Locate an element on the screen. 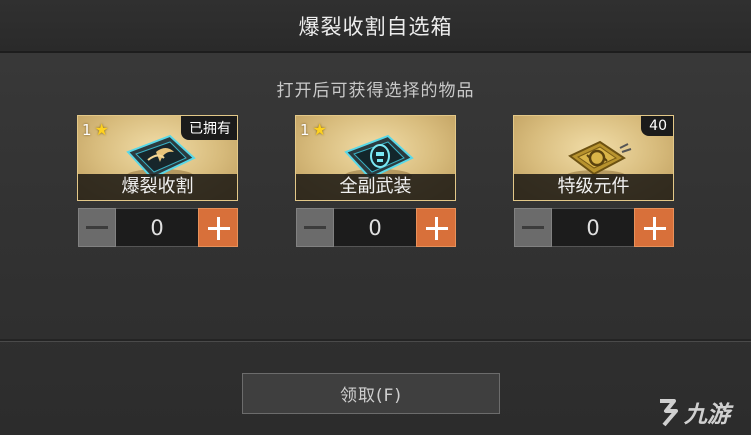 The image size is (751, 435). logo-icon is located at coordinates (669, 413).